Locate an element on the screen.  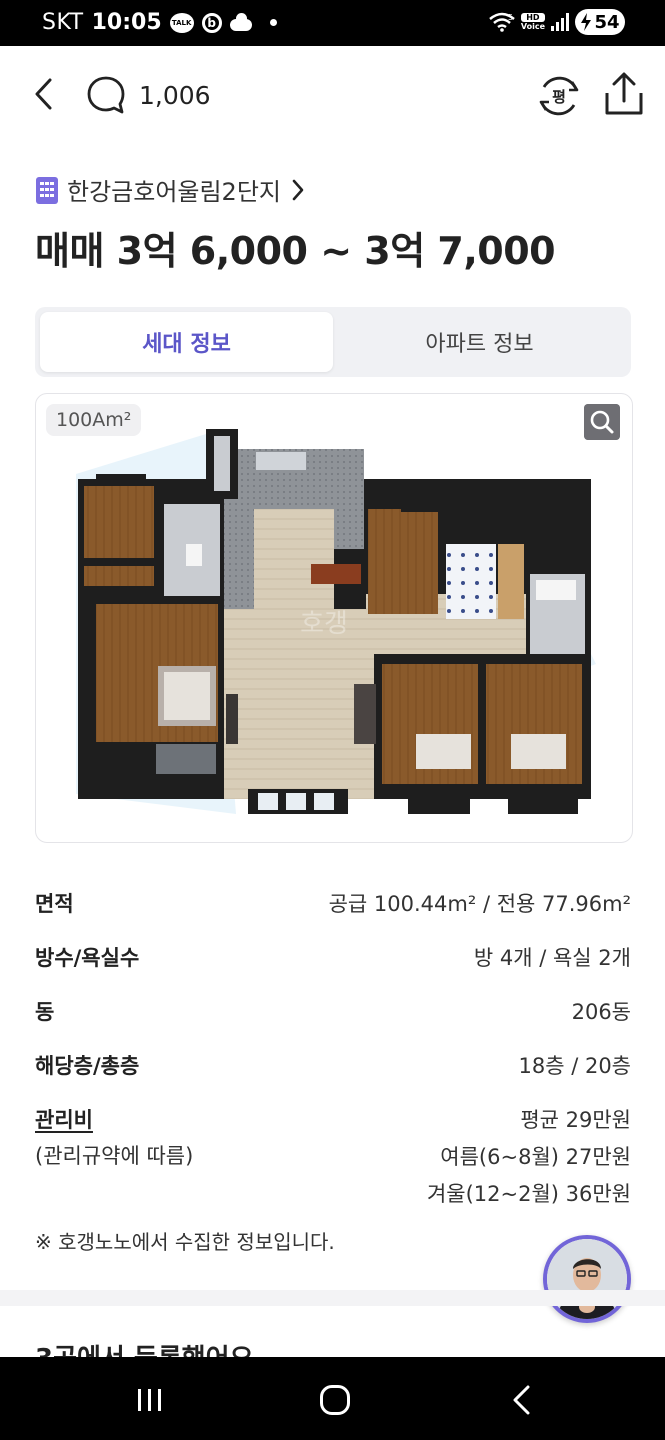
unit-type-badge: 100Am² is located at coordinates (94, 420).